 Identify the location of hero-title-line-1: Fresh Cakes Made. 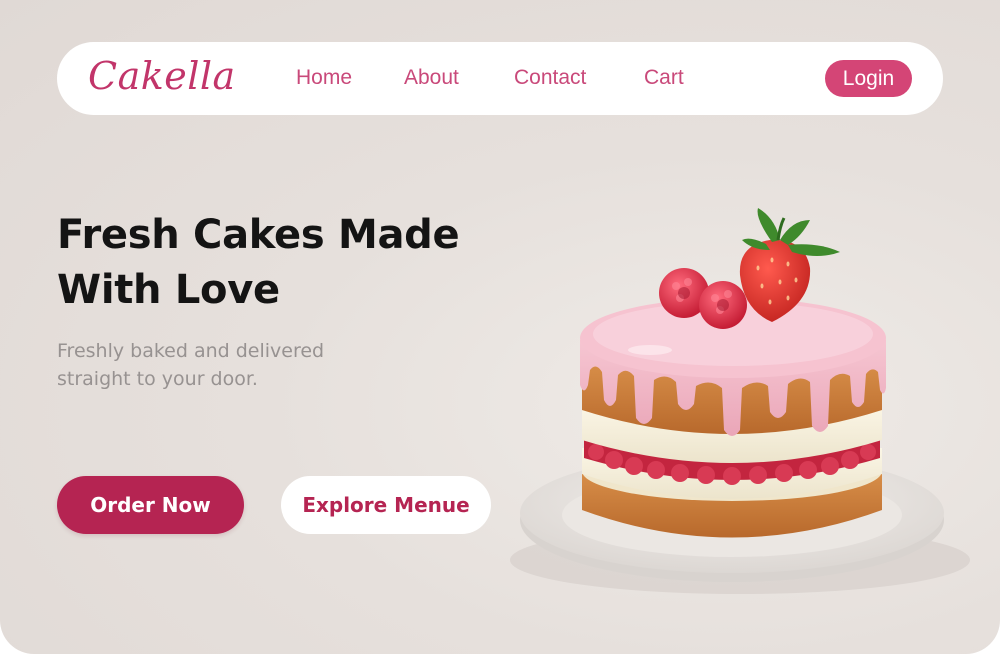
(258, 235).